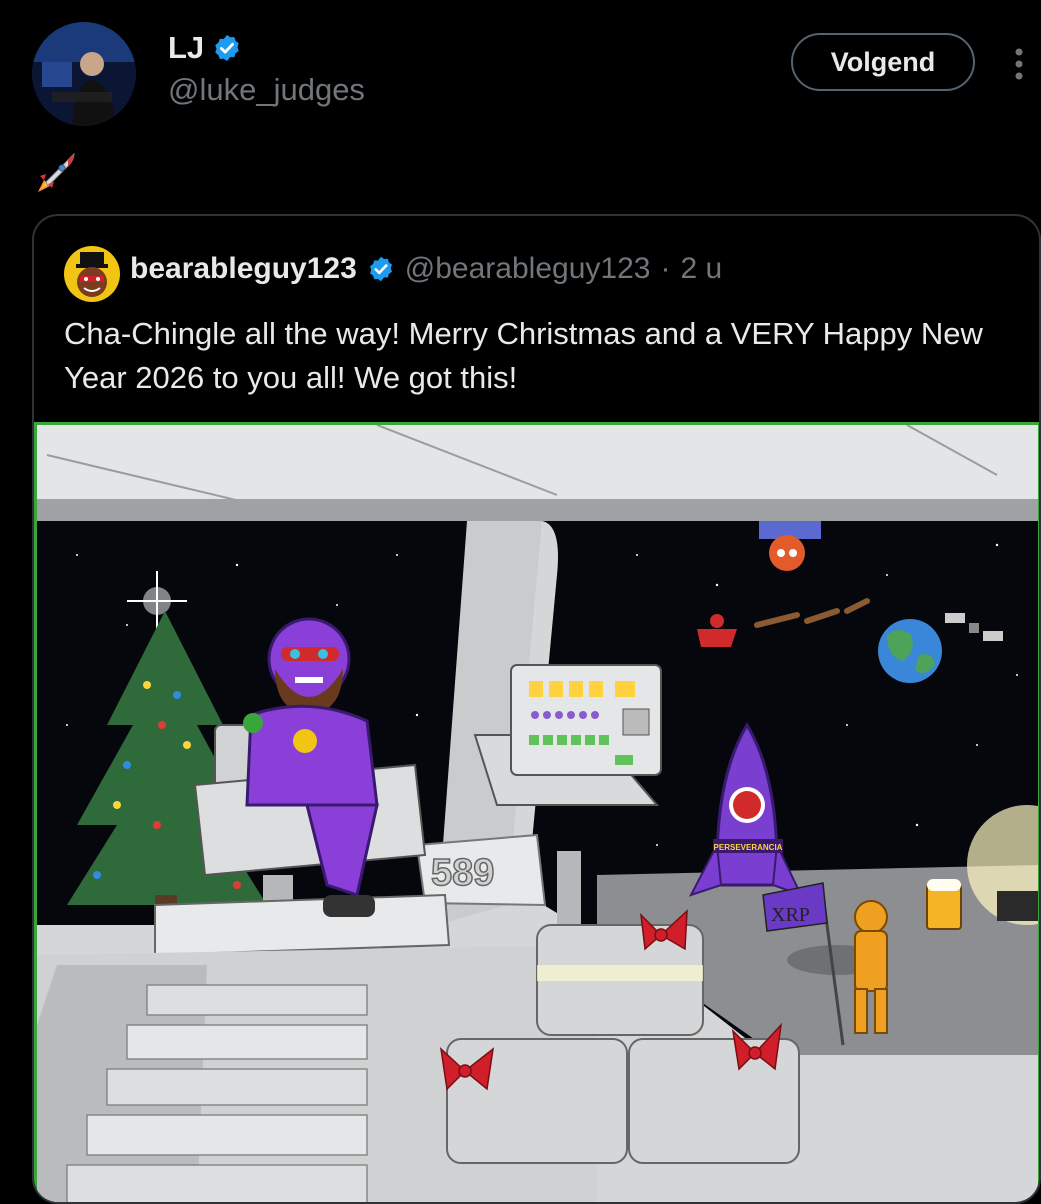 This screenshot has height=1204, width=1041. I want to click on quoted-author-avatar, so click(92, 274).